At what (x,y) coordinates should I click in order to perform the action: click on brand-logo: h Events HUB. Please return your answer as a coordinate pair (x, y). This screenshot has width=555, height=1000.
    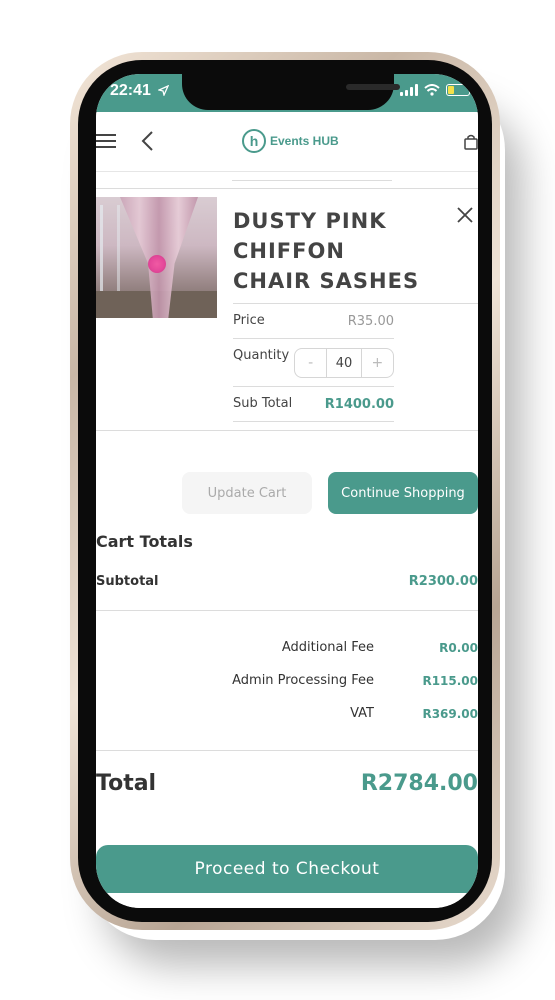
    Looking at the image, I should click on (290, 141).